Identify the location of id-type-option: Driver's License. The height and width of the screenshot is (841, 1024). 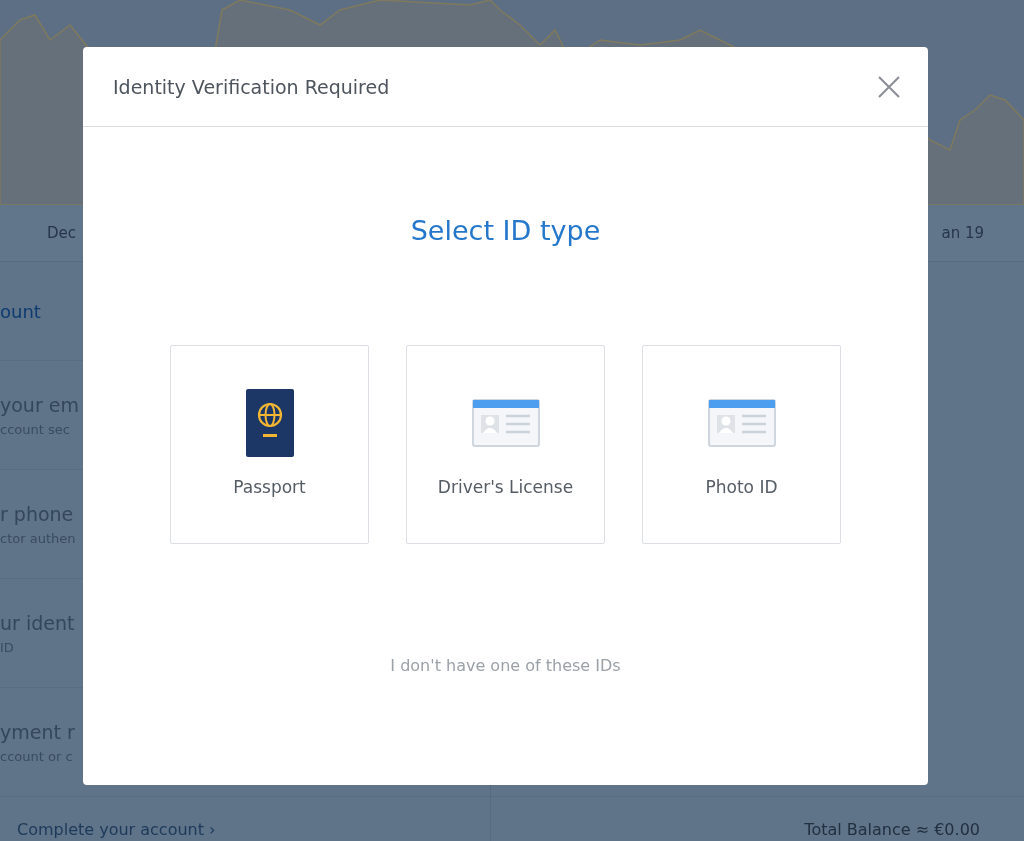
(505, 444).